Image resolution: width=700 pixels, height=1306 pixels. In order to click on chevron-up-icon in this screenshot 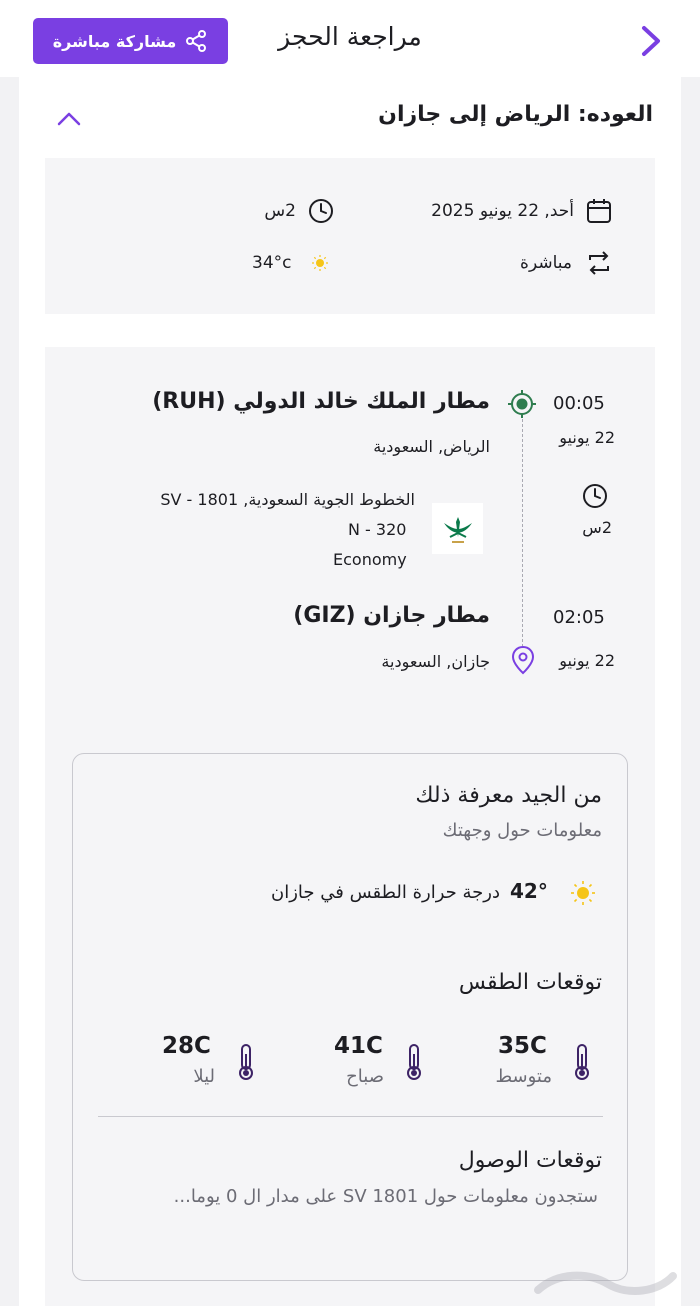, I will do `click(69, 119)`.